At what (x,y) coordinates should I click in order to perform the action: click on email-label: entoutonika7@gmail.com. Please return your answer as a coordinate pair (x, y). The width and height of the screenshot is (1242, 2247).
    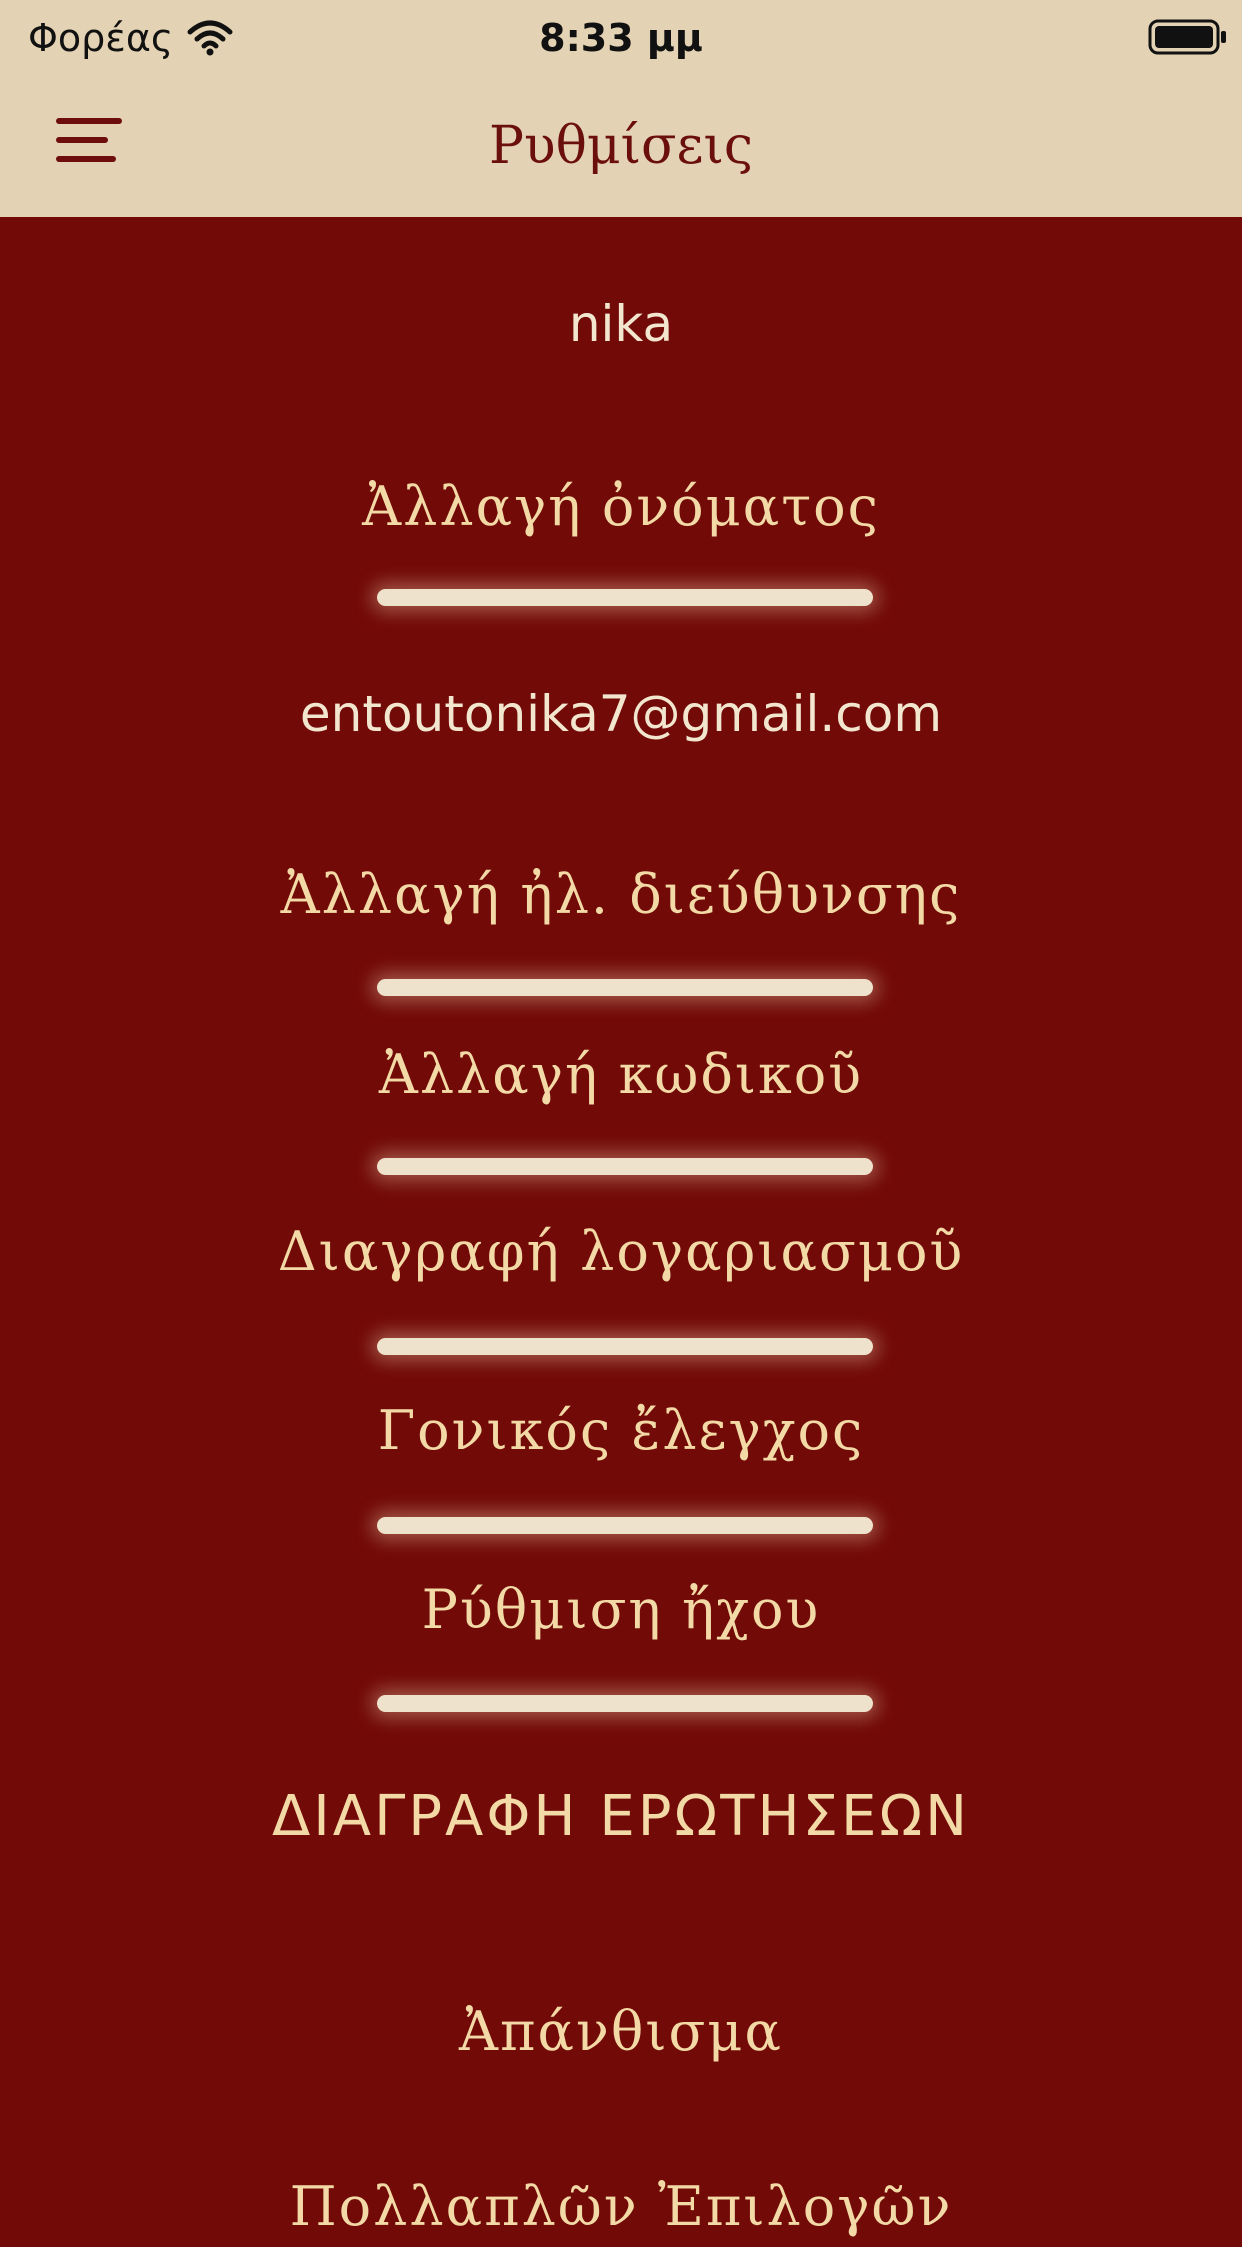
    Looking at the image, I should click on (621, 714).